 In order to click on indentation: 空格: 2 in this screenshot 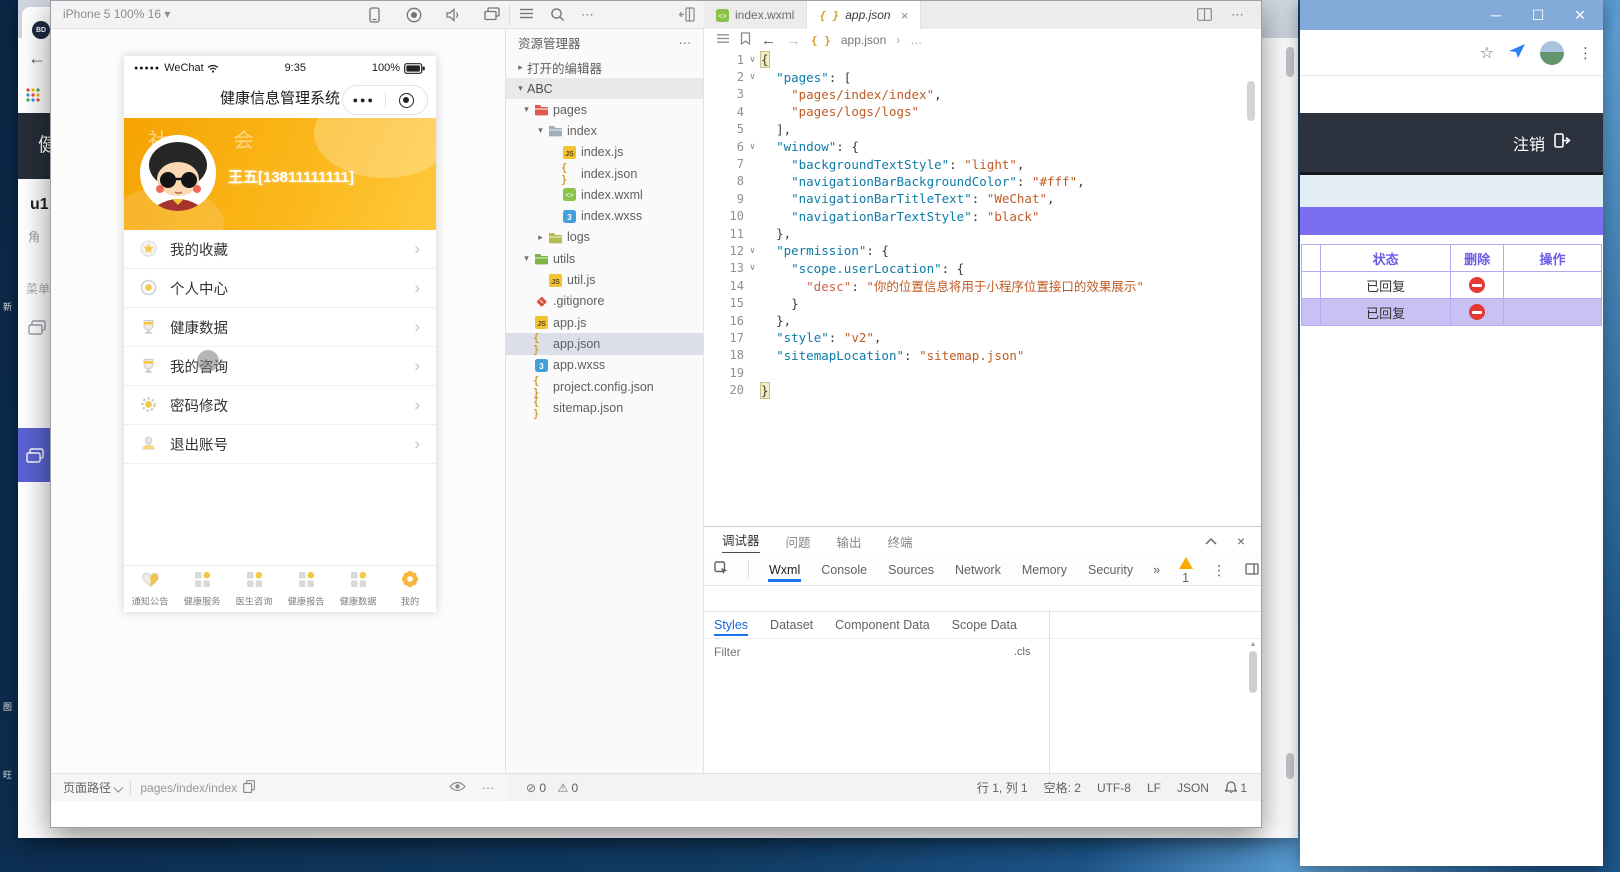, I will do `click(1062, 787)`.